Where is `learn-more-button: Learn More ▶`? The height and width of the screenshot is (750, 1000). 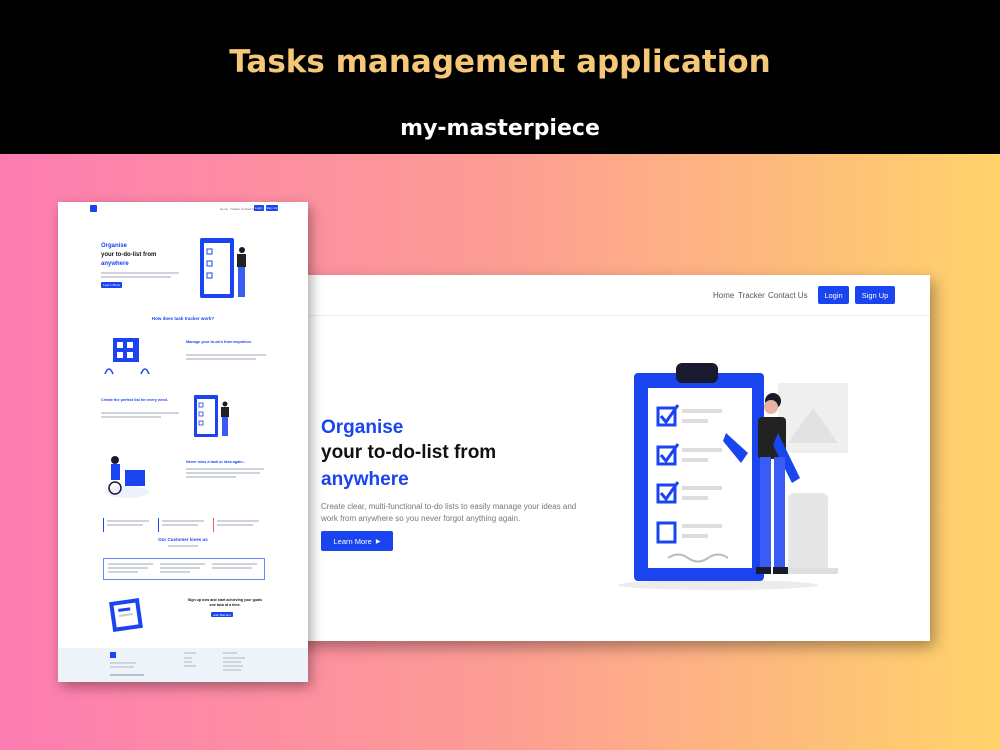
learn-more-button: Learn More ▶ is located at coordinates (357, 541).